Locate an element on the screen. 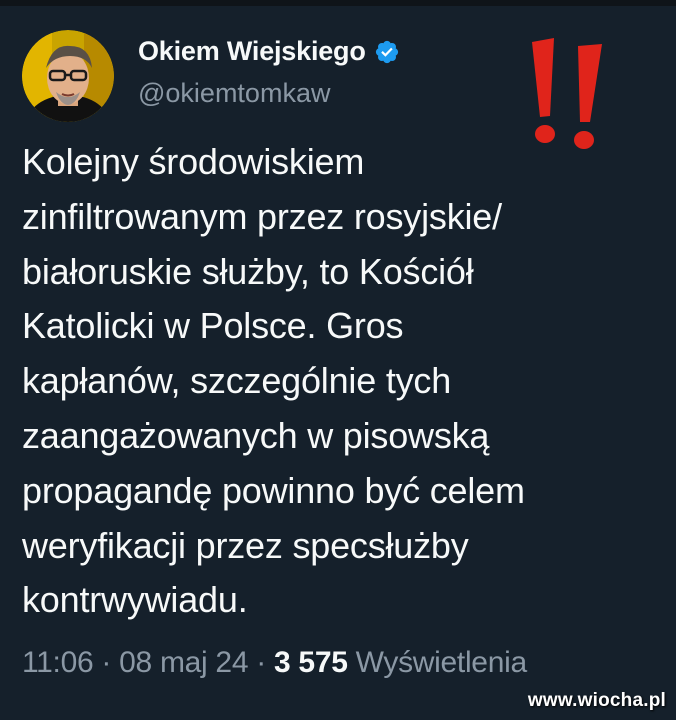 The height and width of the screenshot is (720, 676). views-label: Wyświetlenia is located at coordinates (441, 662).